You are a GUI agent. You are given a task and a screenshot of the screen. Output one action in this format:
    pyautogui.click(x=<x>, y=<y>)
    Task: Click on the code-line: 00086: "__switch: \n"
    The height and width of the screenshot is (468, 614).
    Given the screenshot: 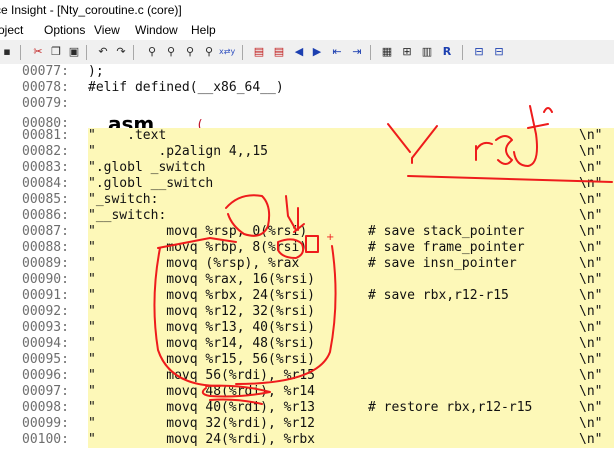 What is the action you would take?
    pyautogui.click(x=307, y=216)
    